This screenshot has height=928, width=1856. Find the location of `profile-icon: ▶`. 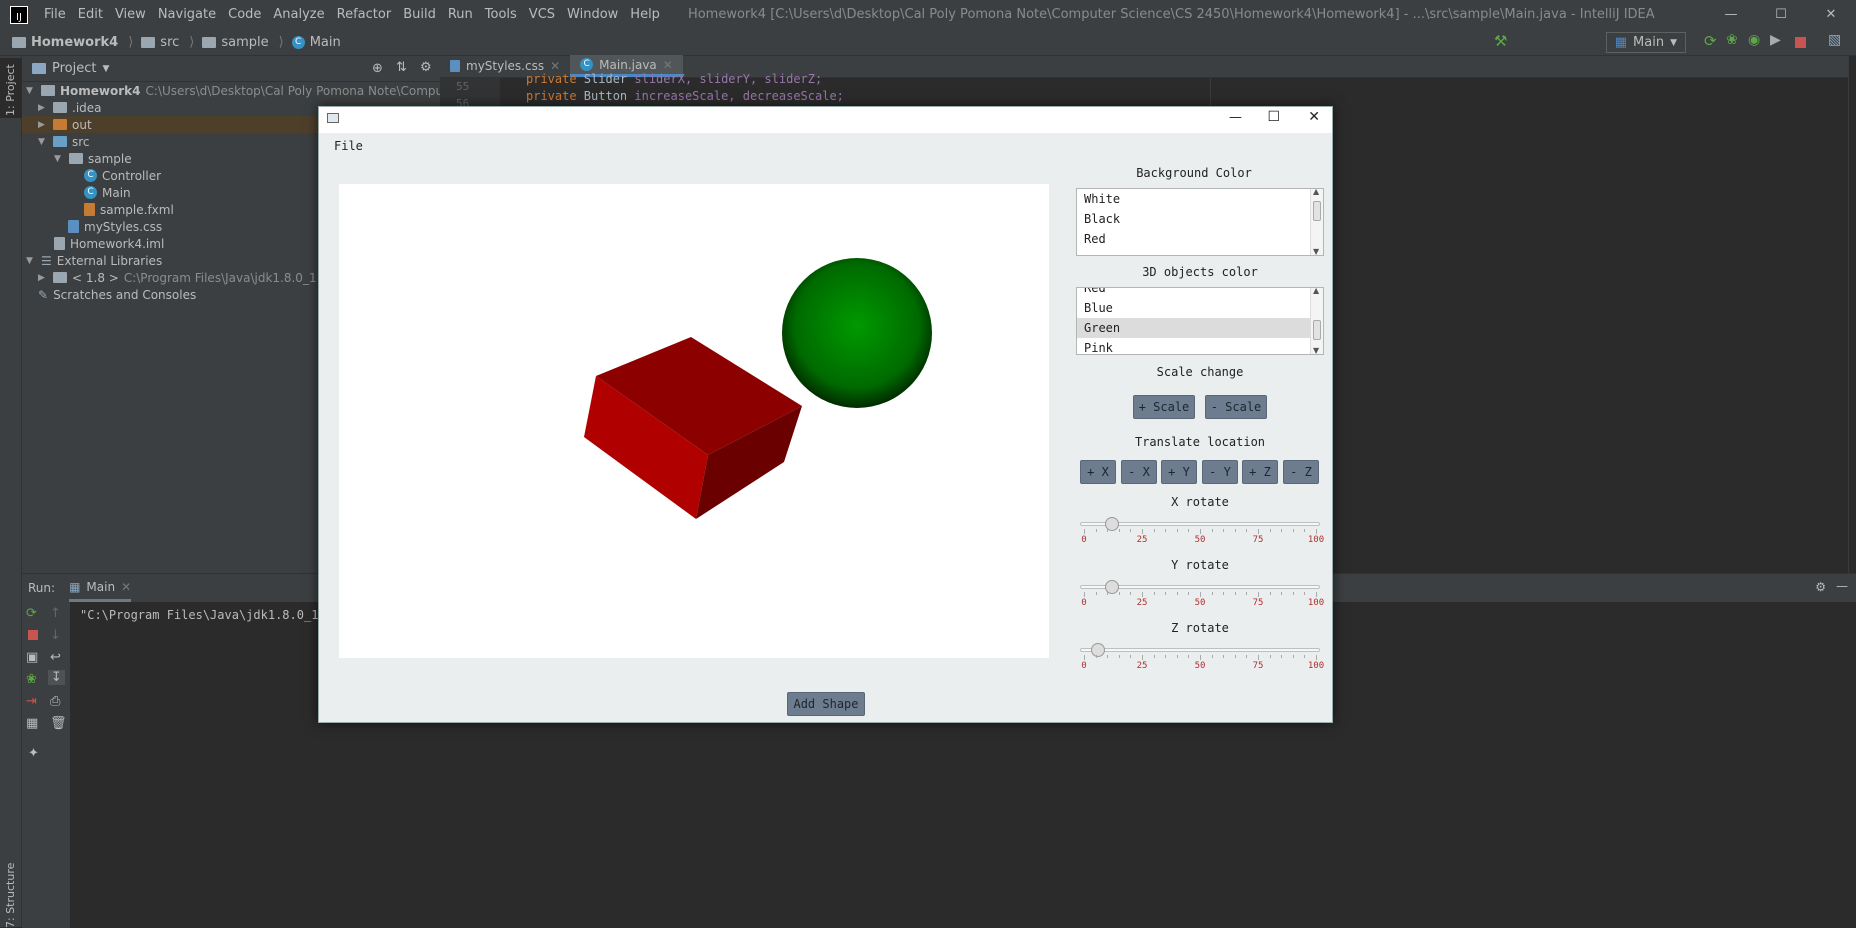

profile-icon: ▶ is located at coordinates (1777, 40).